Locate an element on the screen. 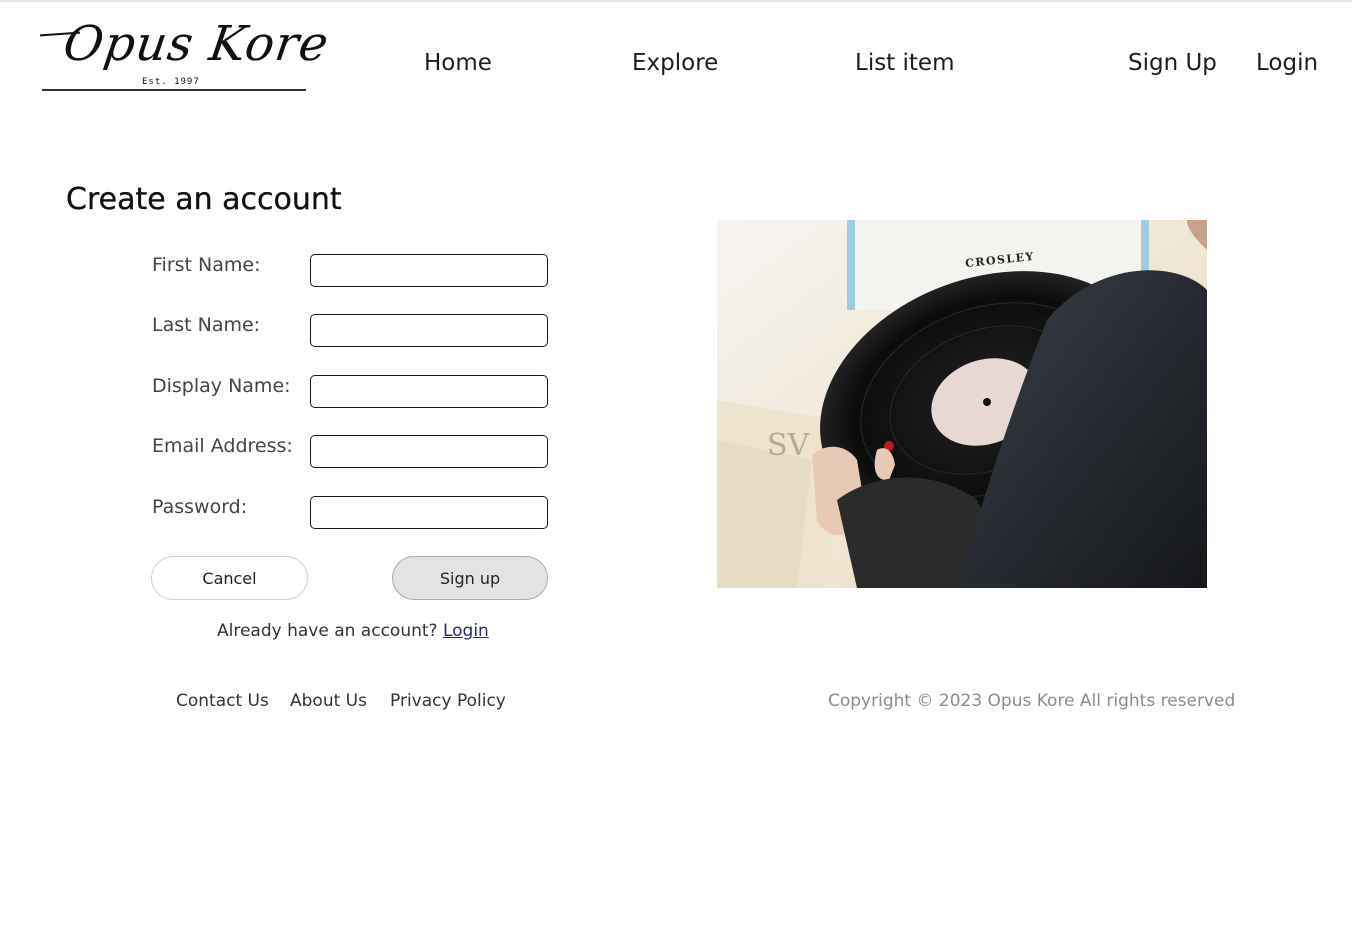 Image resolution: width=1352 pixels, height=926 pixels. logo-underline is located at coordinates (174, 90).